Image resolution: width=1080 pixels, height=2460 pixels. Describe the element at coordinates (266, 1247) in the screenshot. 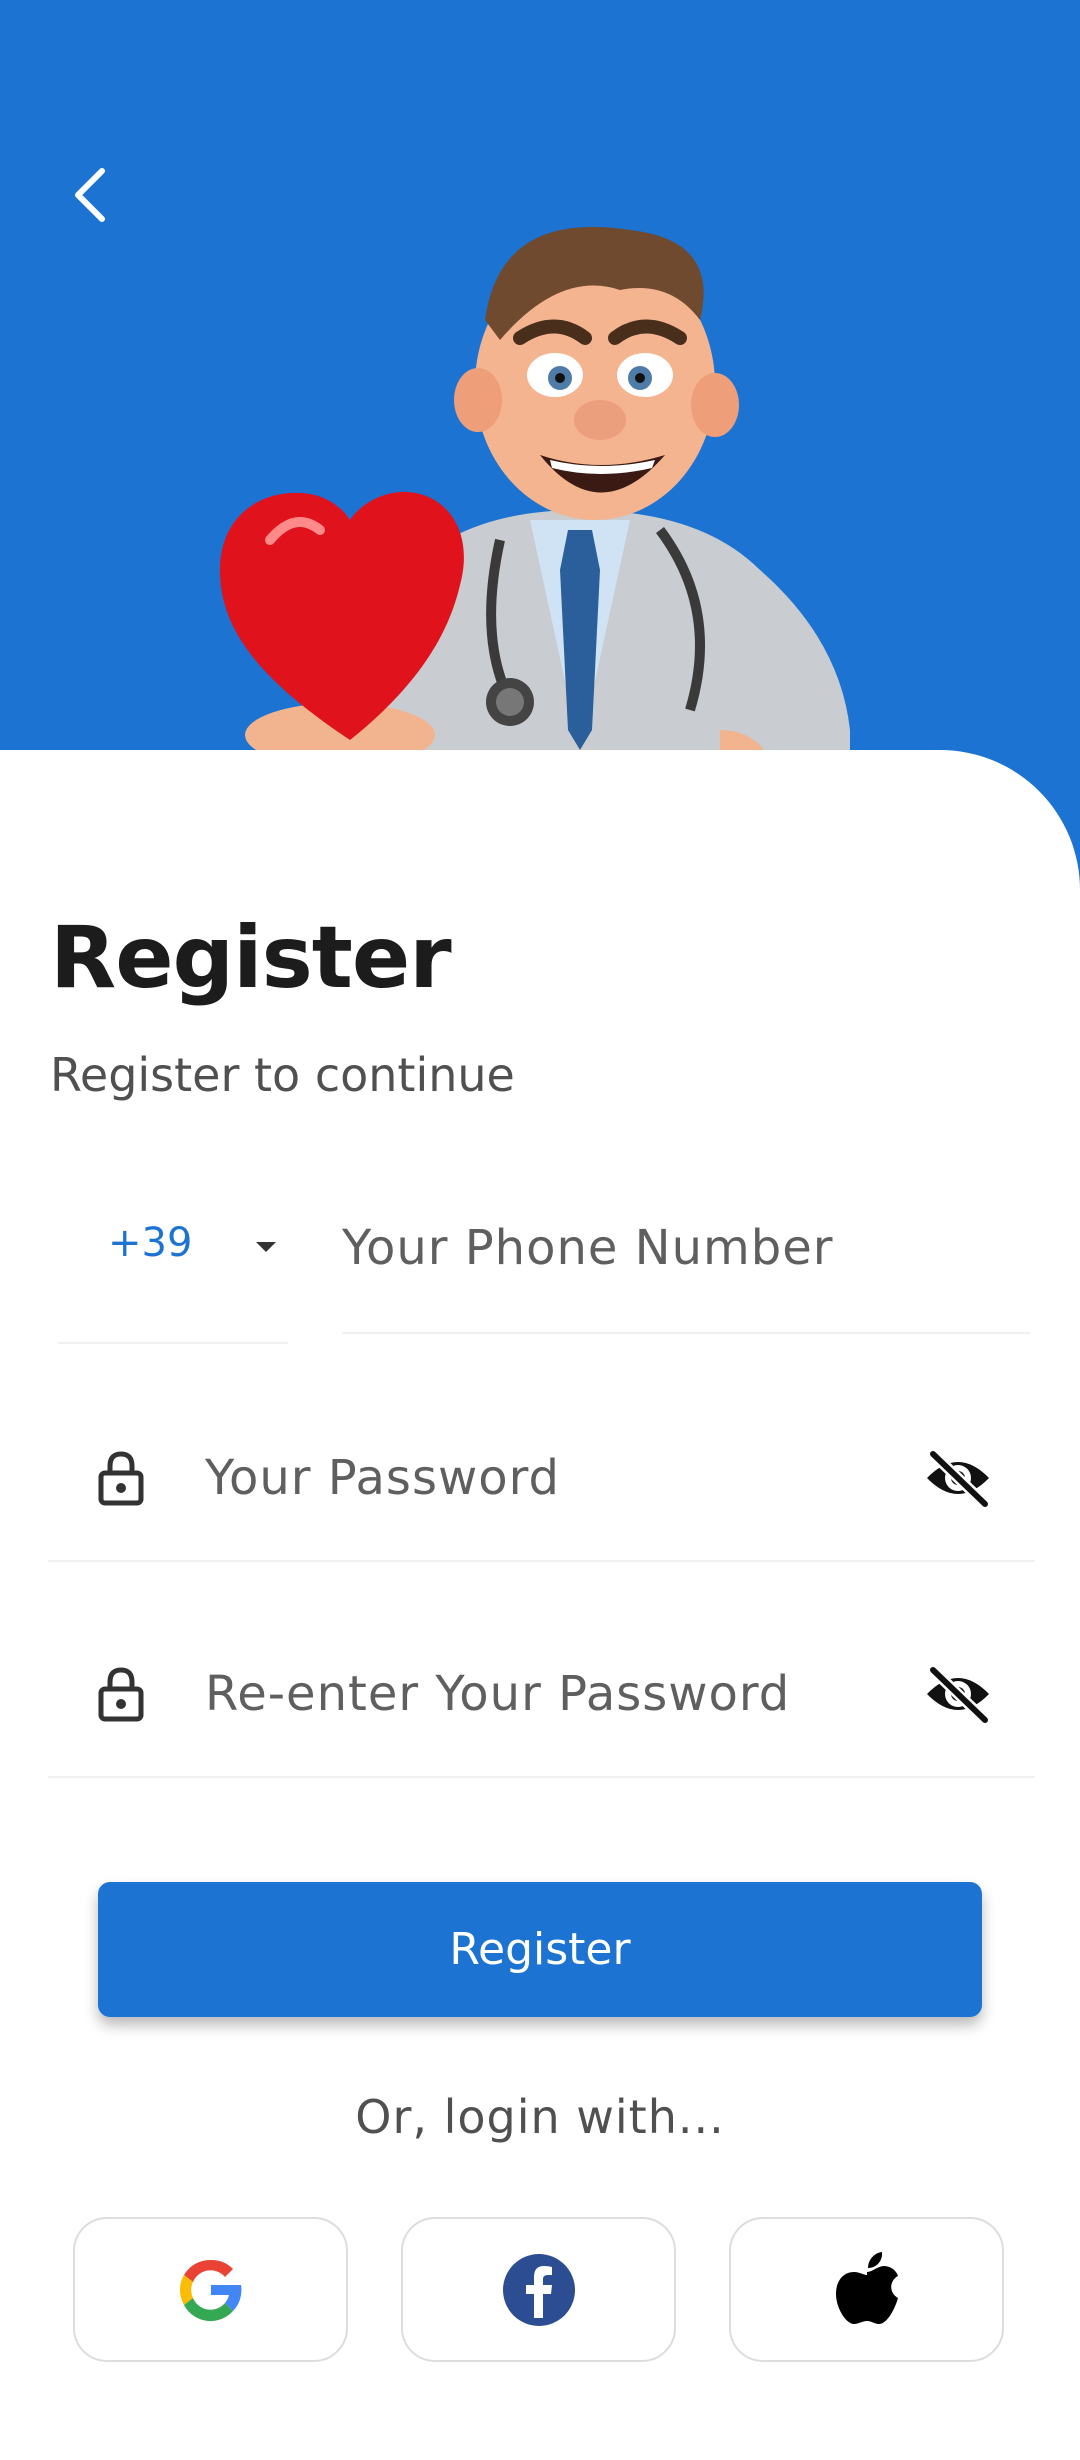

I see `dropdown-caret-icon` at that location.